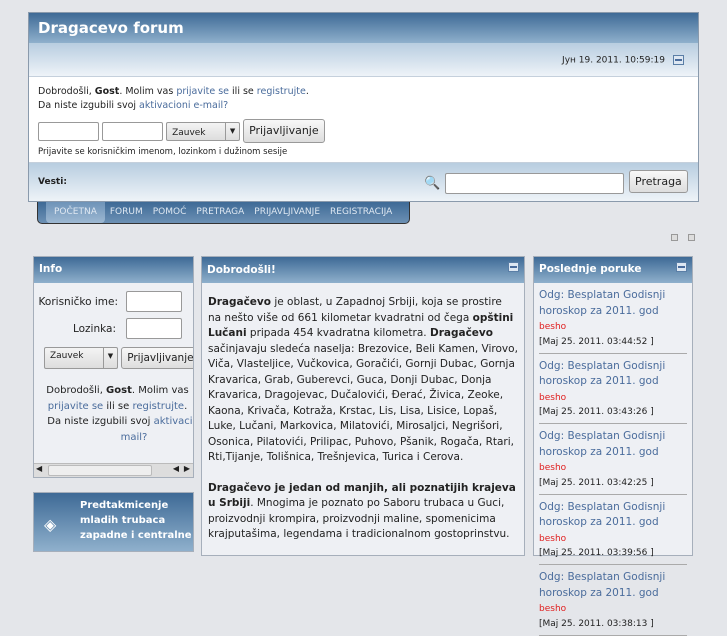 The image size is (727, 636). What do you see at coordinates (158, 406) in the screenshot?
I see `info-register-link: registrujte` at bounding box center [158, 406].